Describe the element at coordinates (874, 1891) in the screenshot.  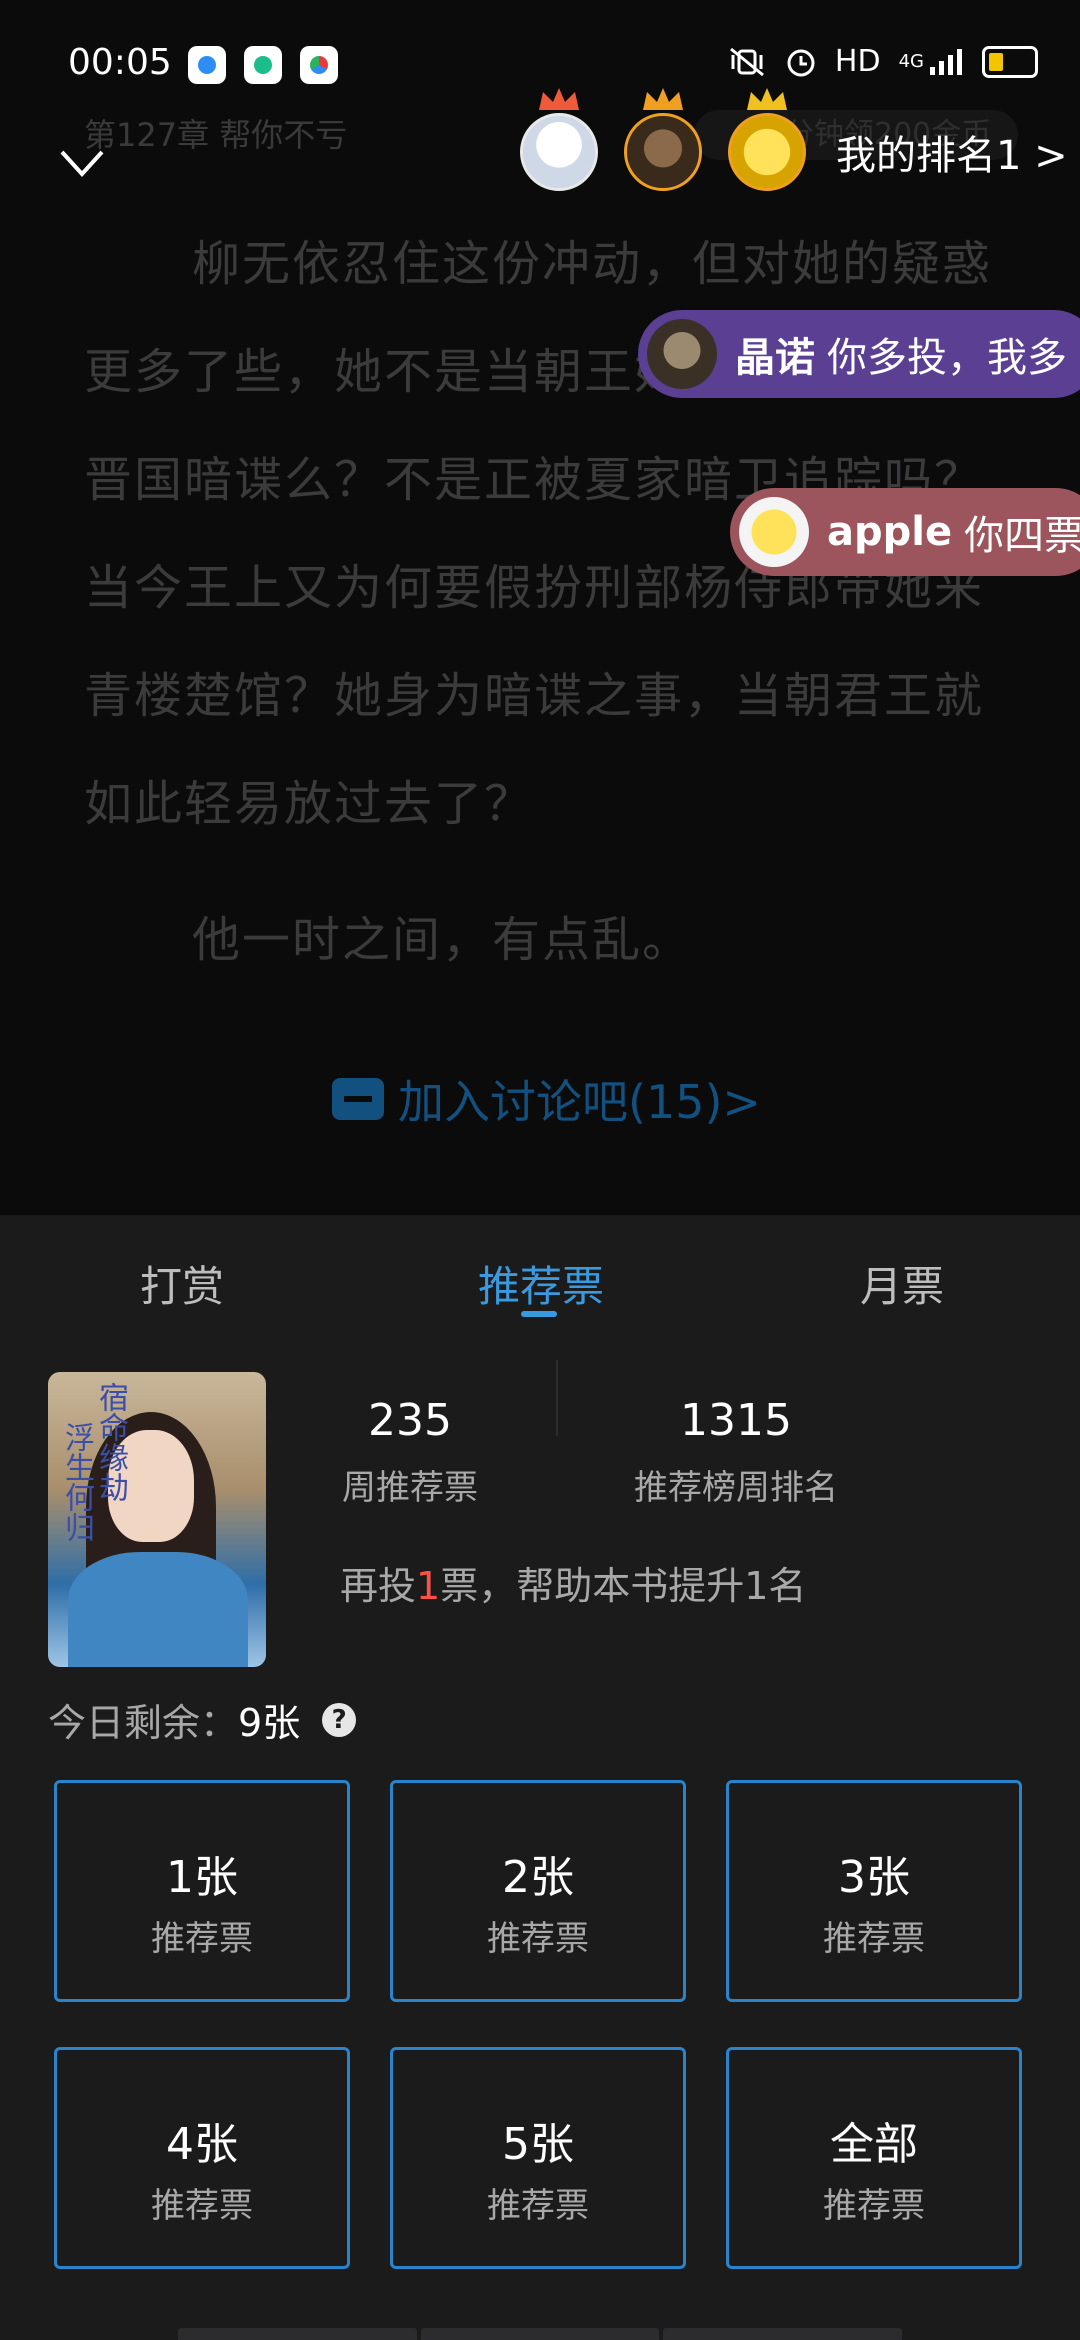
I see `vote-option-3: 3张 推荐票` at that location.